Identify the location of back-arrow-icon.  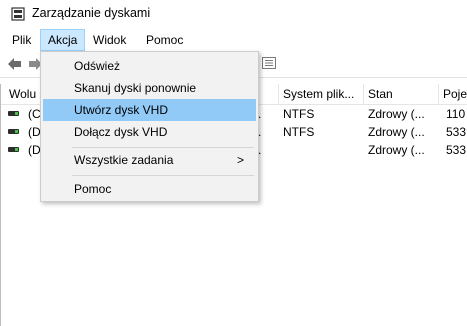
(15, 64).